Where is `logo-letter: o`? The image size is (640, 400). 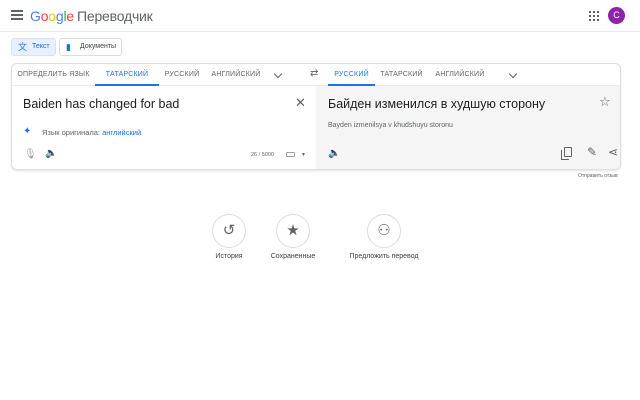 logo-letter: o is located at coordinates (52, 16).